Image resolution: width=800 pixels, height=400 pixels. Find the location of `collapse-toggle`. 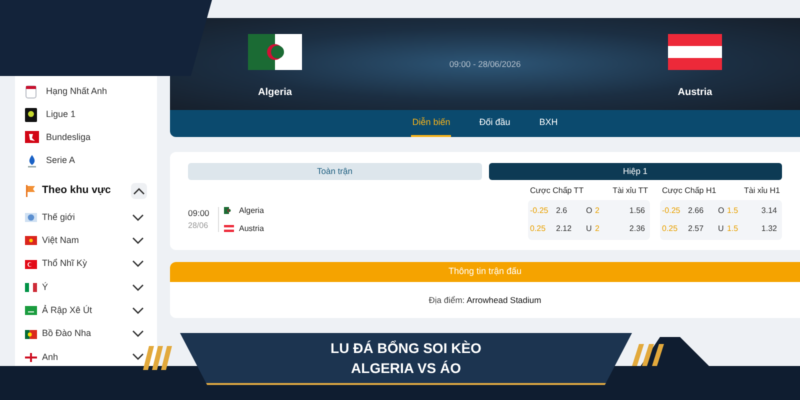

collapse-toggle is located at coordinates (139, 191).